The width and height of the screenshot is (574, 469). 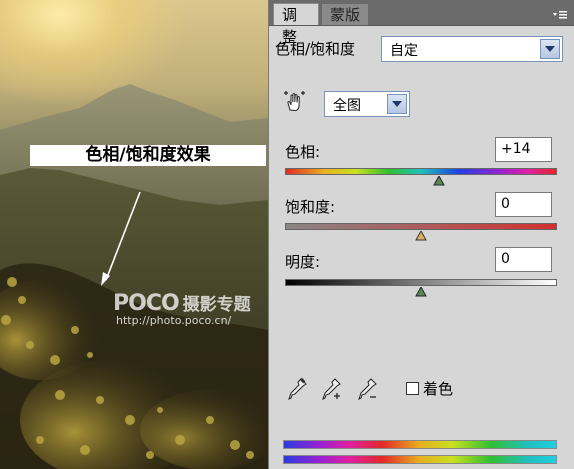 What do you see at coordinates (472, 49) in the screenshot?
I see `preset-dropdown: 自定` at bounding box center [472, 49].